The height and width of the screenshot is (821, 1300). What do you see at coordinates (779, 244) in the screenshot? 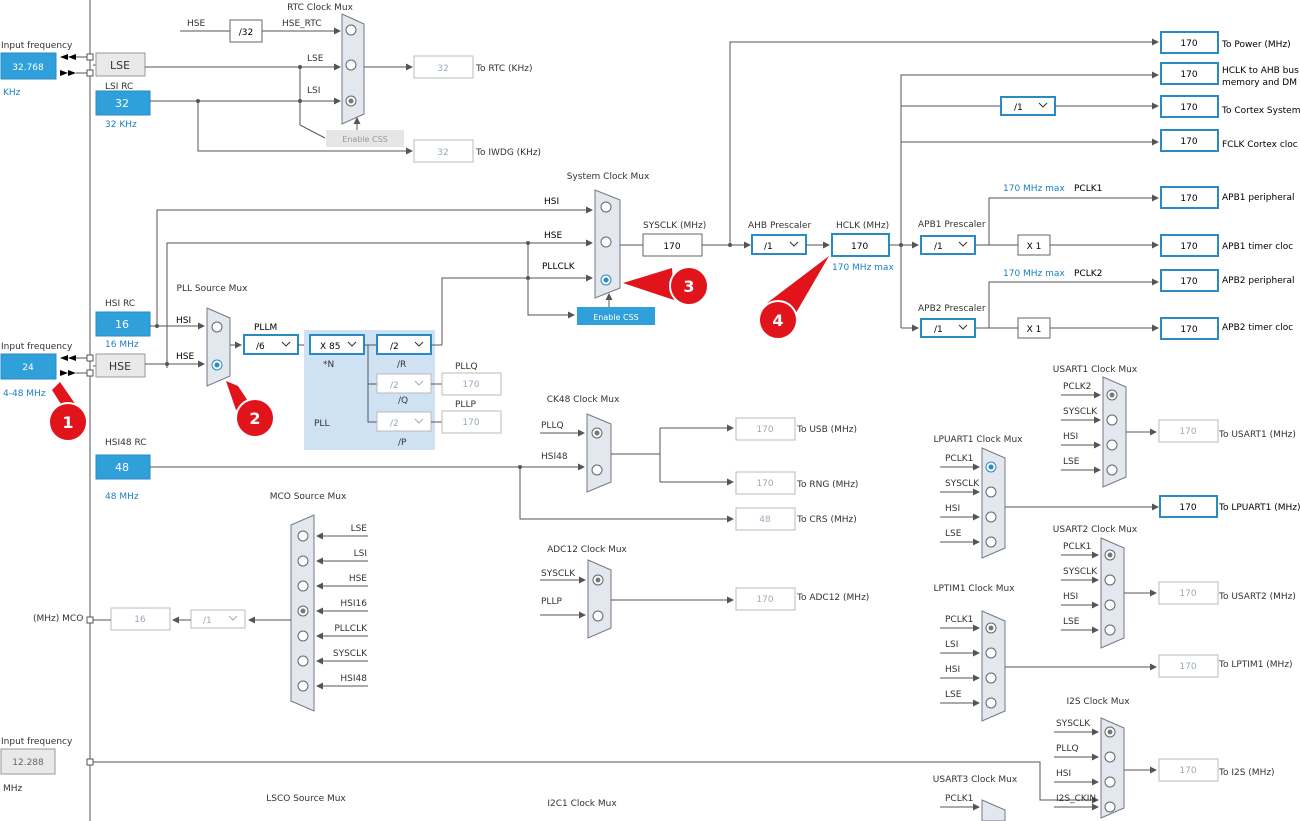
I see `ahb-prescaler-select` at bounding box center [779, 244].